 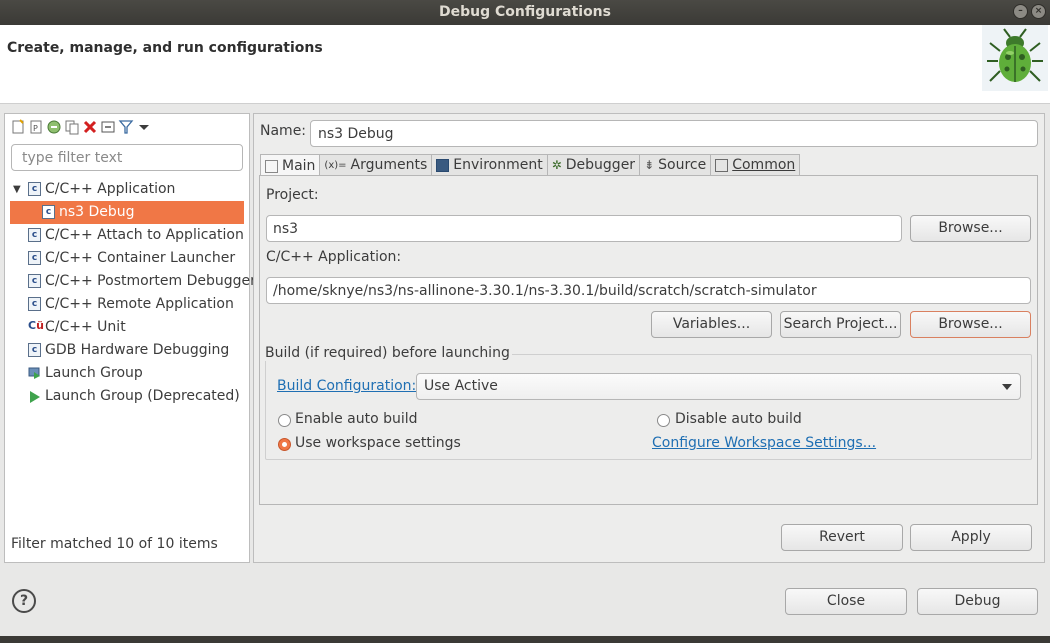 What do you see at coordinates (663, 420) in the screenshot?
I see `disable-auto-build-radio` at bounding box center [663, 420].